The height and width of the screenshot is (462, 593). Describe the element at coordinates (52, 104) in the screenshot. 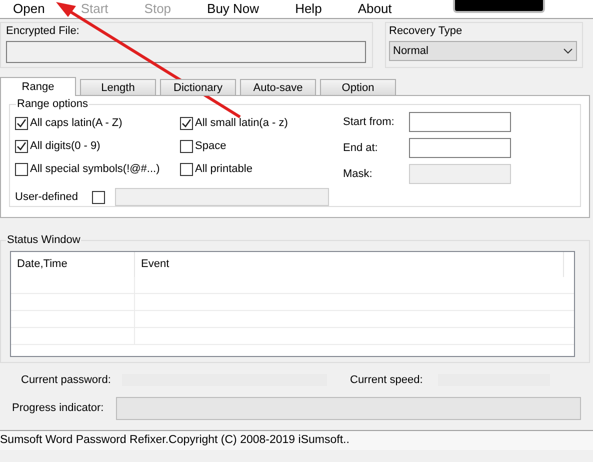

I see `group-label: Range options` at that location.